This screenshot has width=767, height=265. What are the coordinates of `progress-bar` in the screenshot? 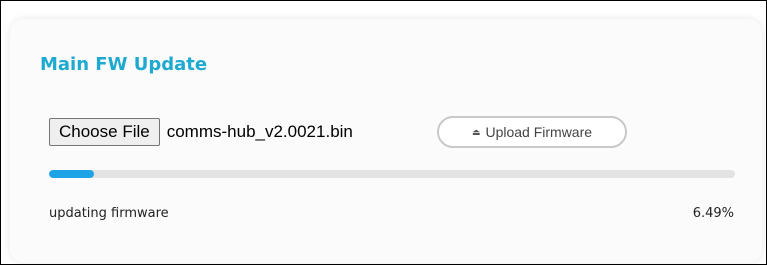 It's located at (392, 174).